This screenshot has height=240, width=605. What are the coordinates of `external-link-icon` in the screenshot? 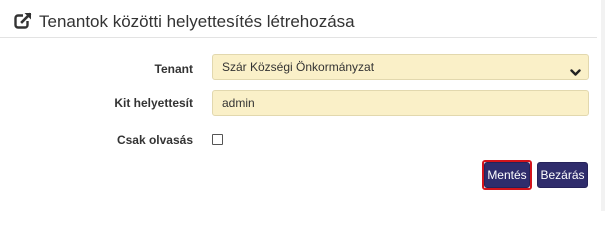 It's located at (23, 21).